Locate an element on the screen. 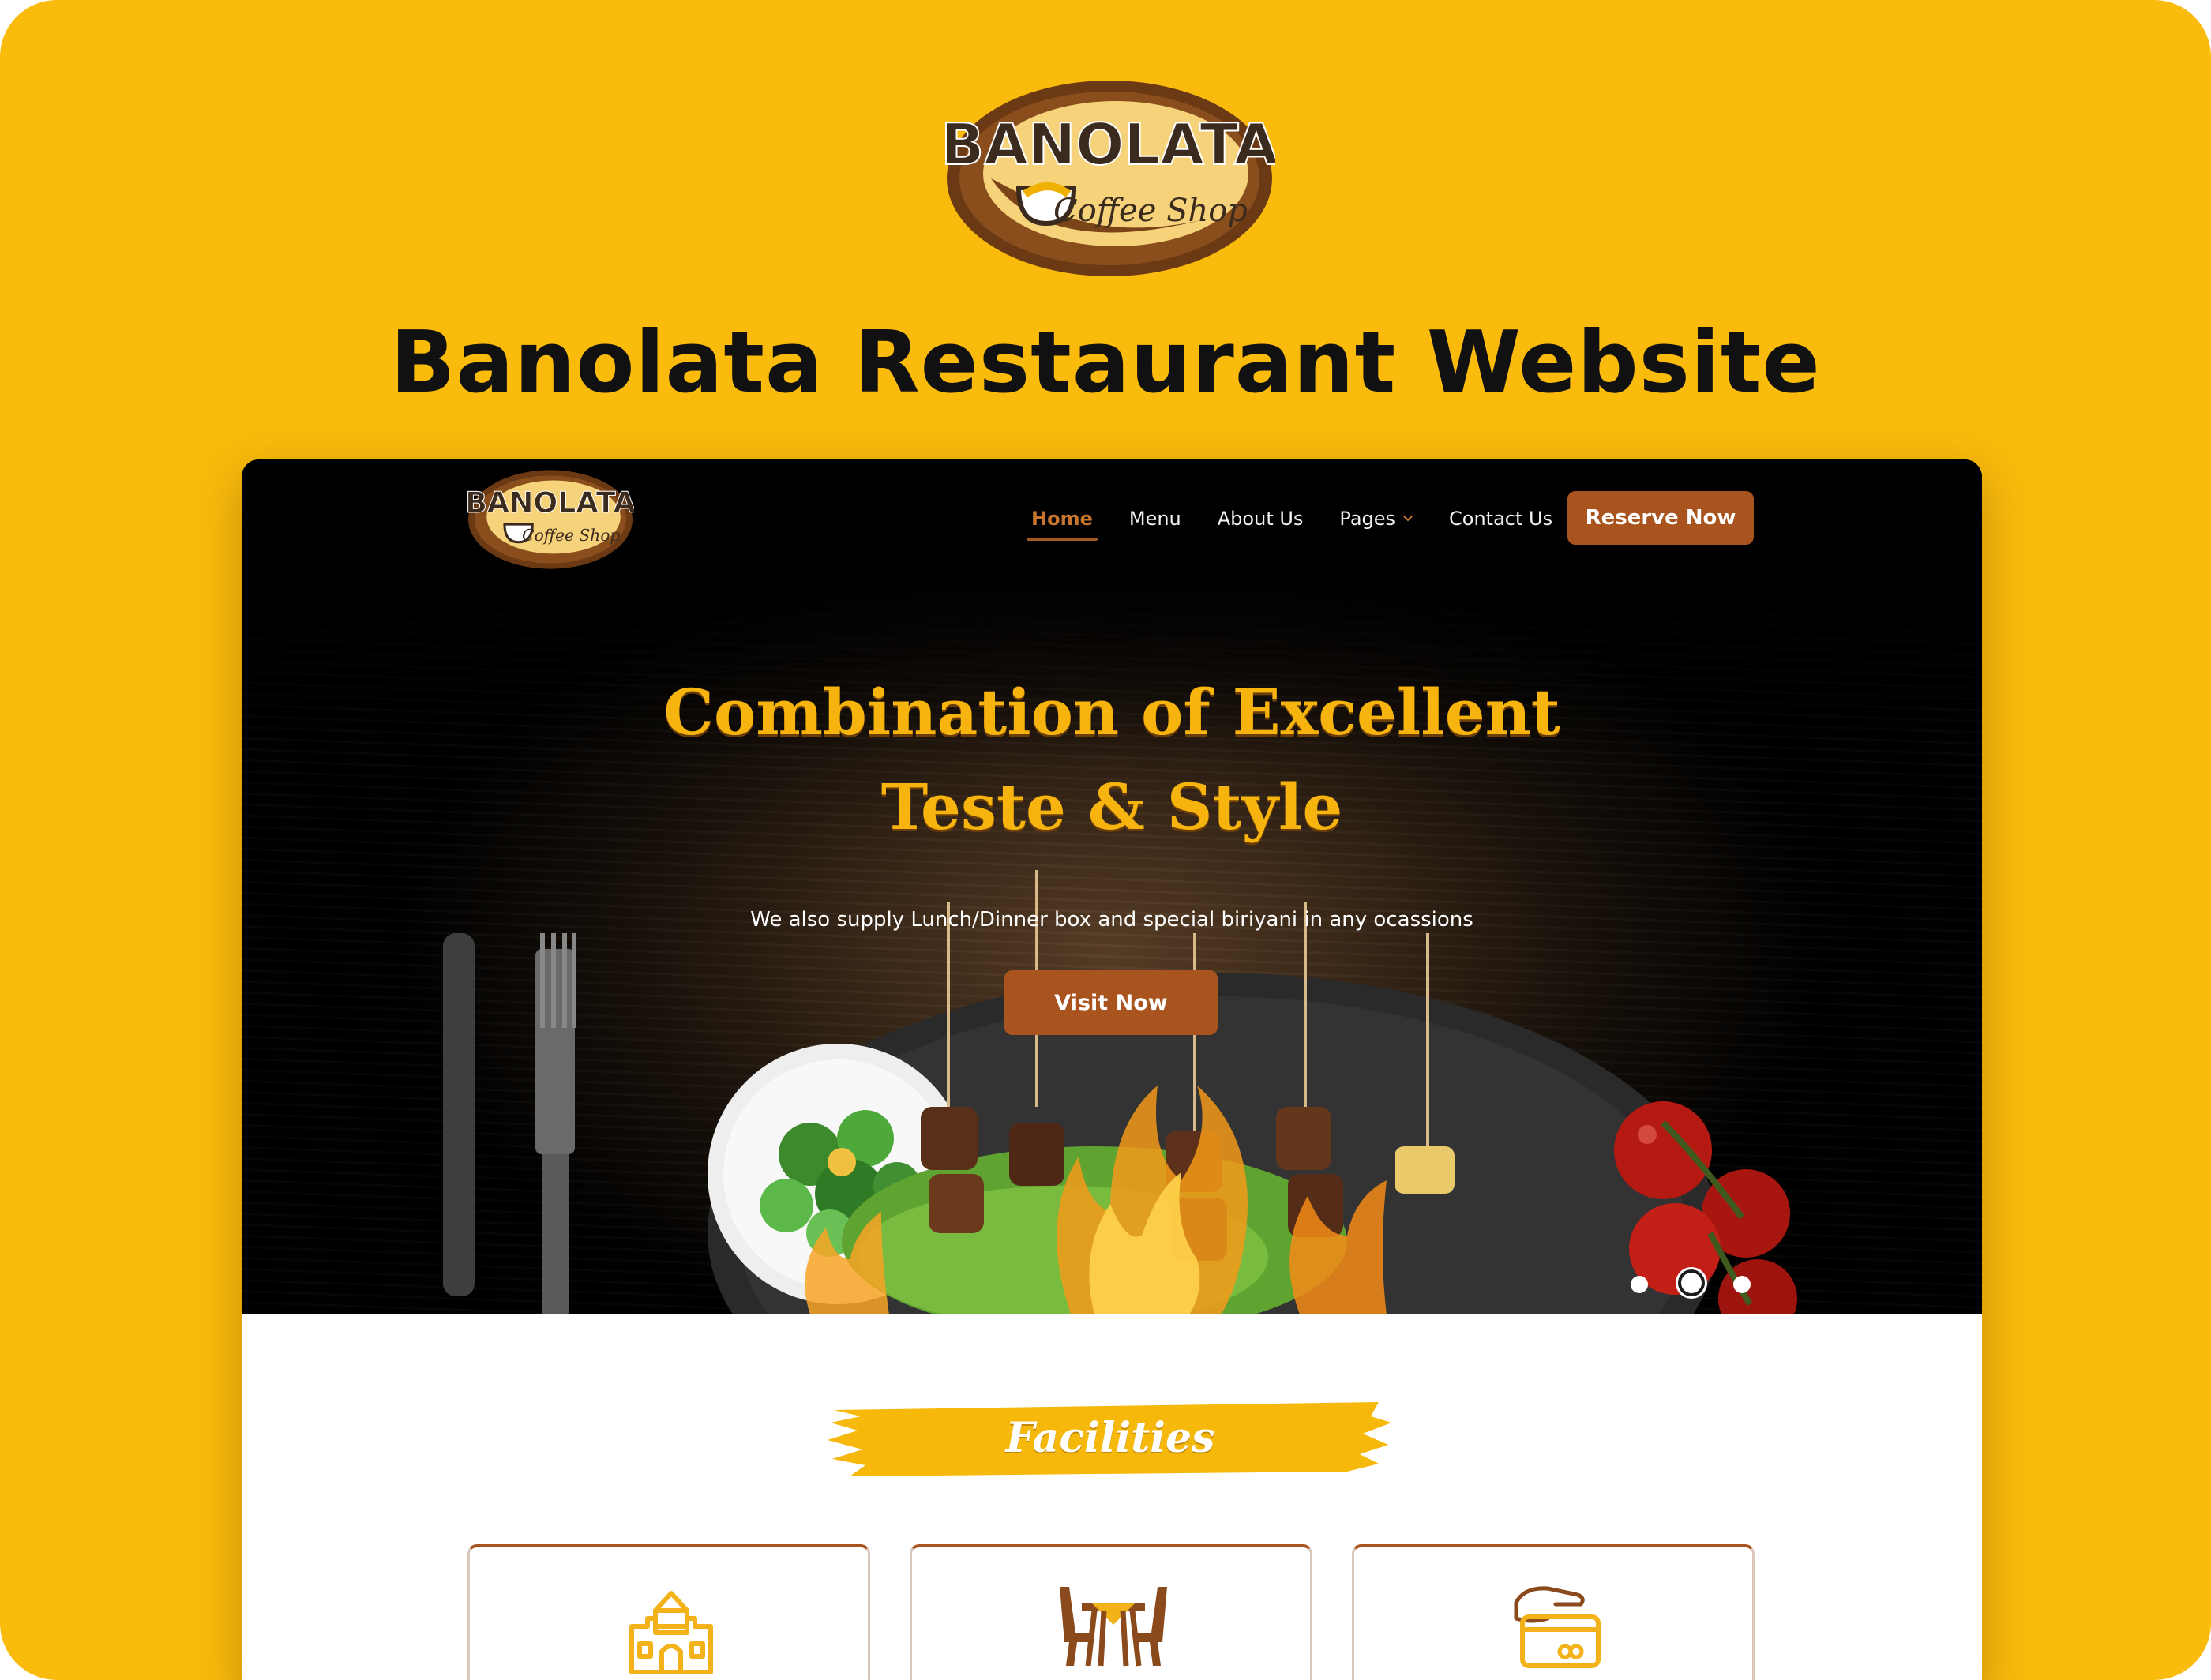  facilities-heading: Facilities is located at coordinates (1110, 1438).